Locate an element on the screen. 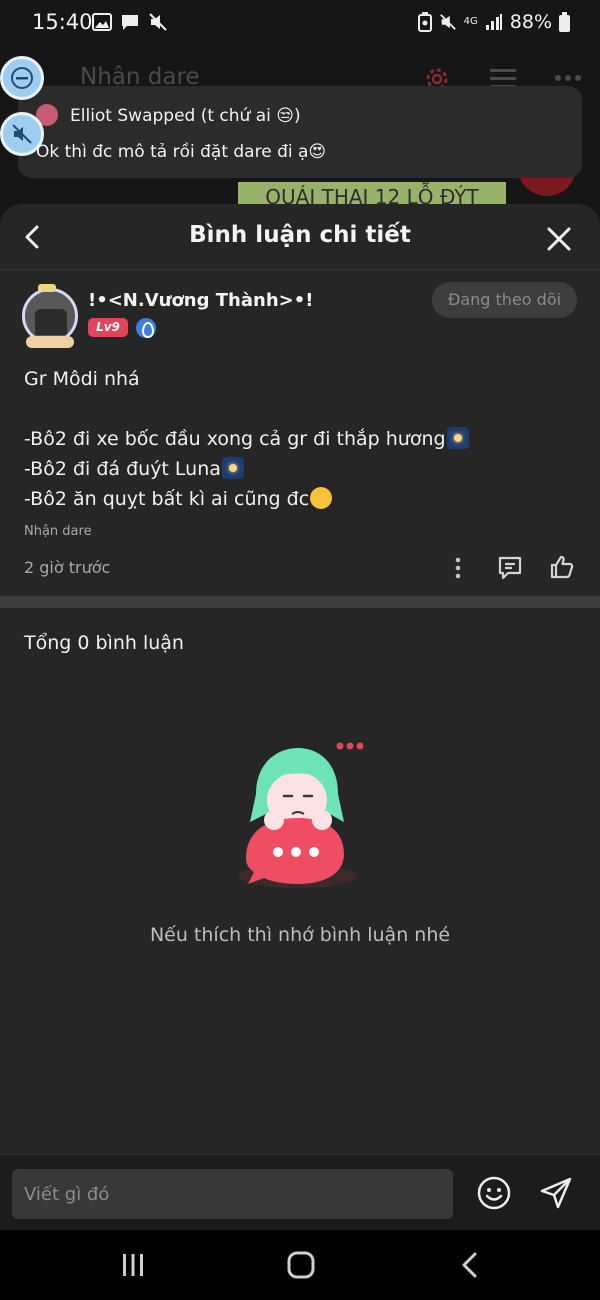  mute-icon is located at coordinates (158, 22).